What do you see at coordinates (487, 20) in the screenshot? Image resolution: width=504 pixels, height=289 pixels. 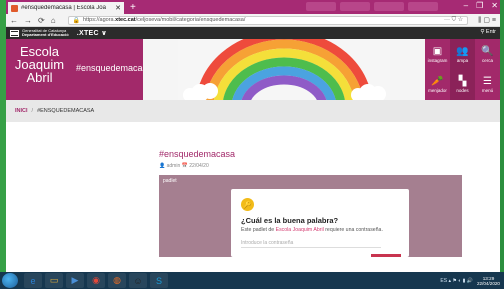 I see `toolbar-icons: ⫼ ▢ ≡` at bounding box center [487, 20].